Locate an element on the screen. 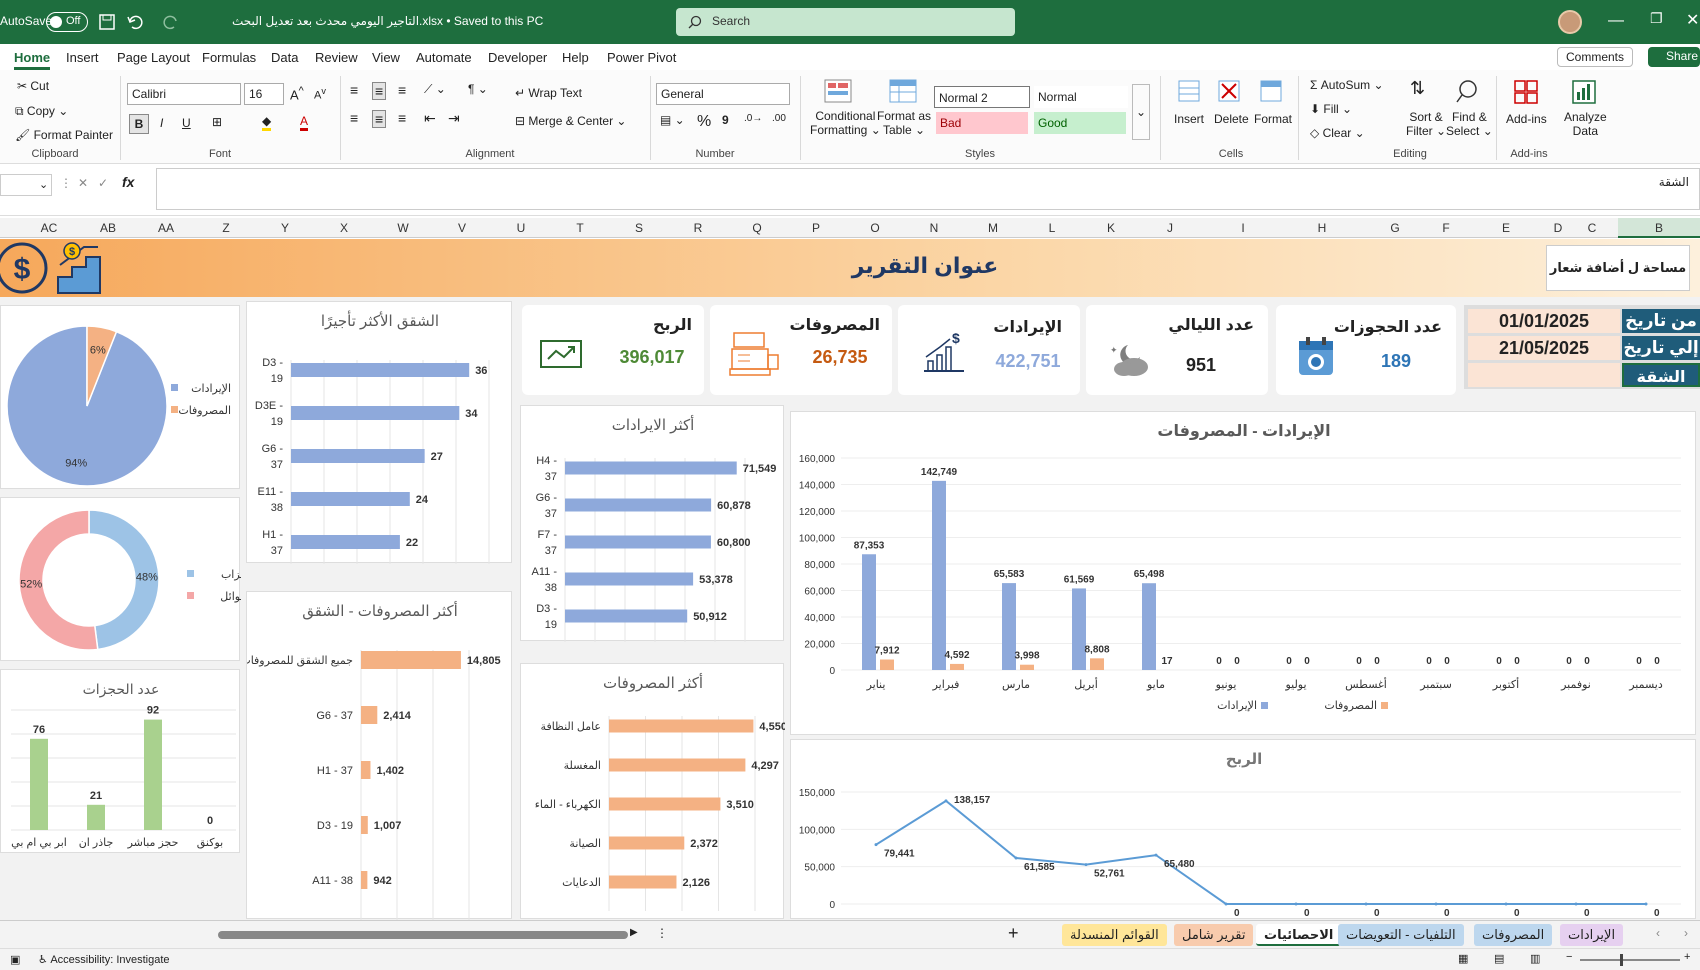 The height and width of the screenshot is (970, 1700). menu-review: Review is located at coordinates (336, 57).